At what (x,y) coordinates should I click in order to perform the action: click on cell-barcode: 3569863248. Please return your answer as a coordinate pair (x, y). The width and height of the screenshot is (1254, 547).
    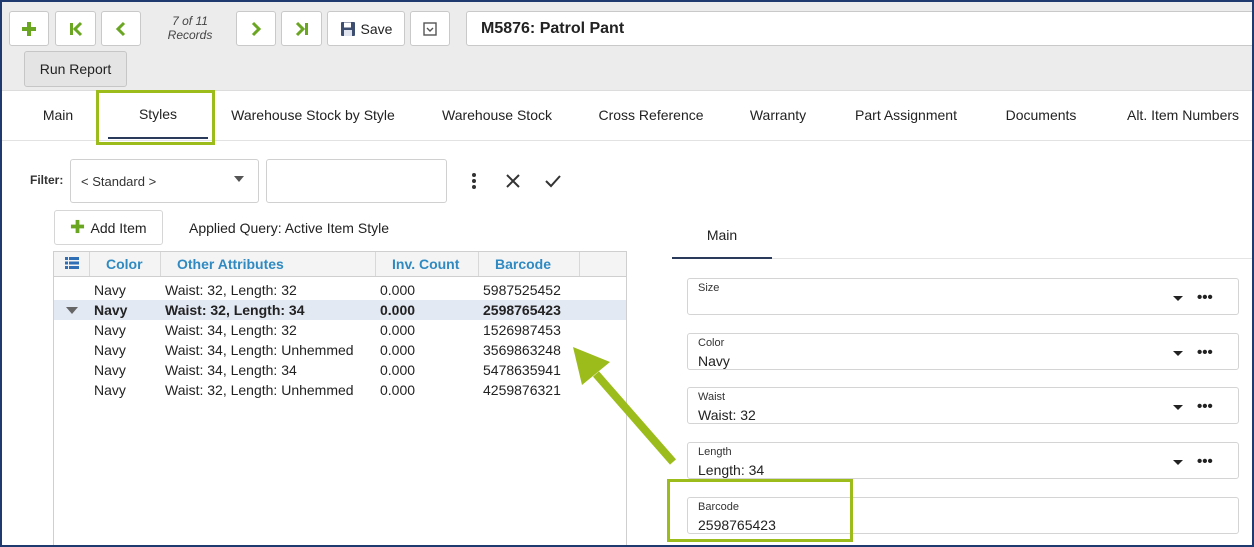
    Looking at the image, I should click on (522, 350).